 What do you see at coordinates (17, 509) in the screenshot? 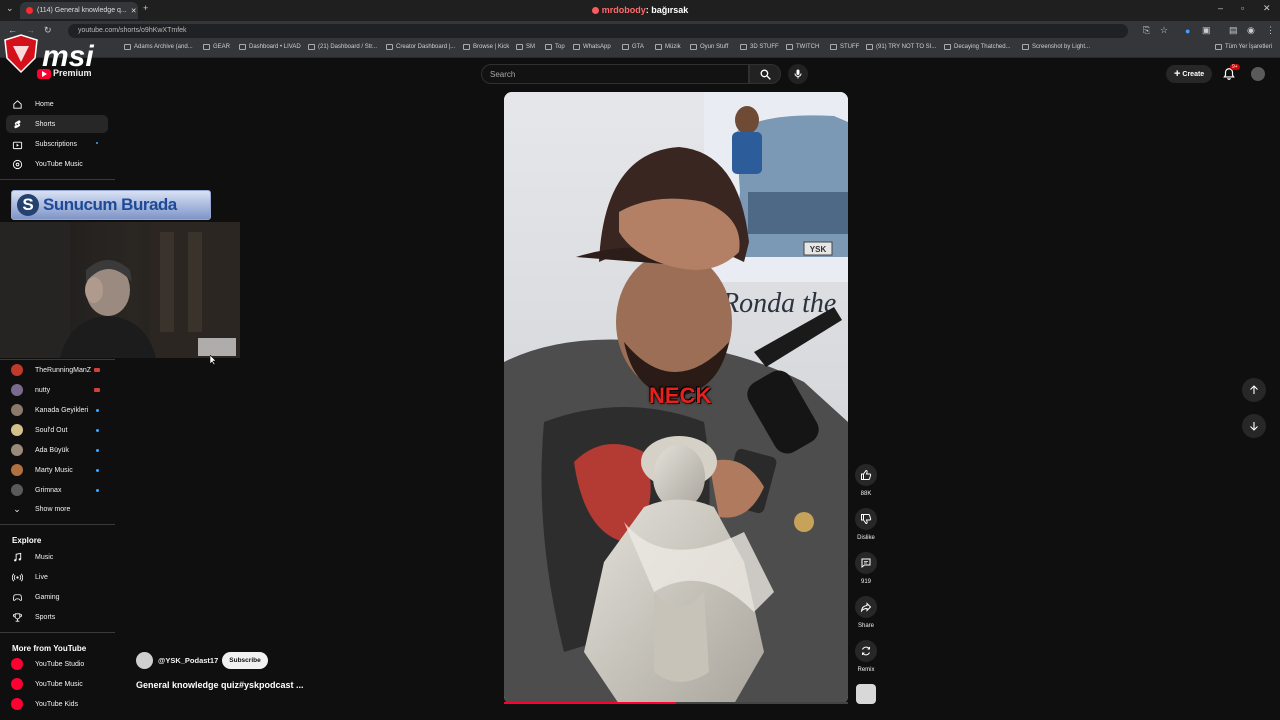
I see `chevron-down-icon: ⌄` at bounding box center [17, 509].